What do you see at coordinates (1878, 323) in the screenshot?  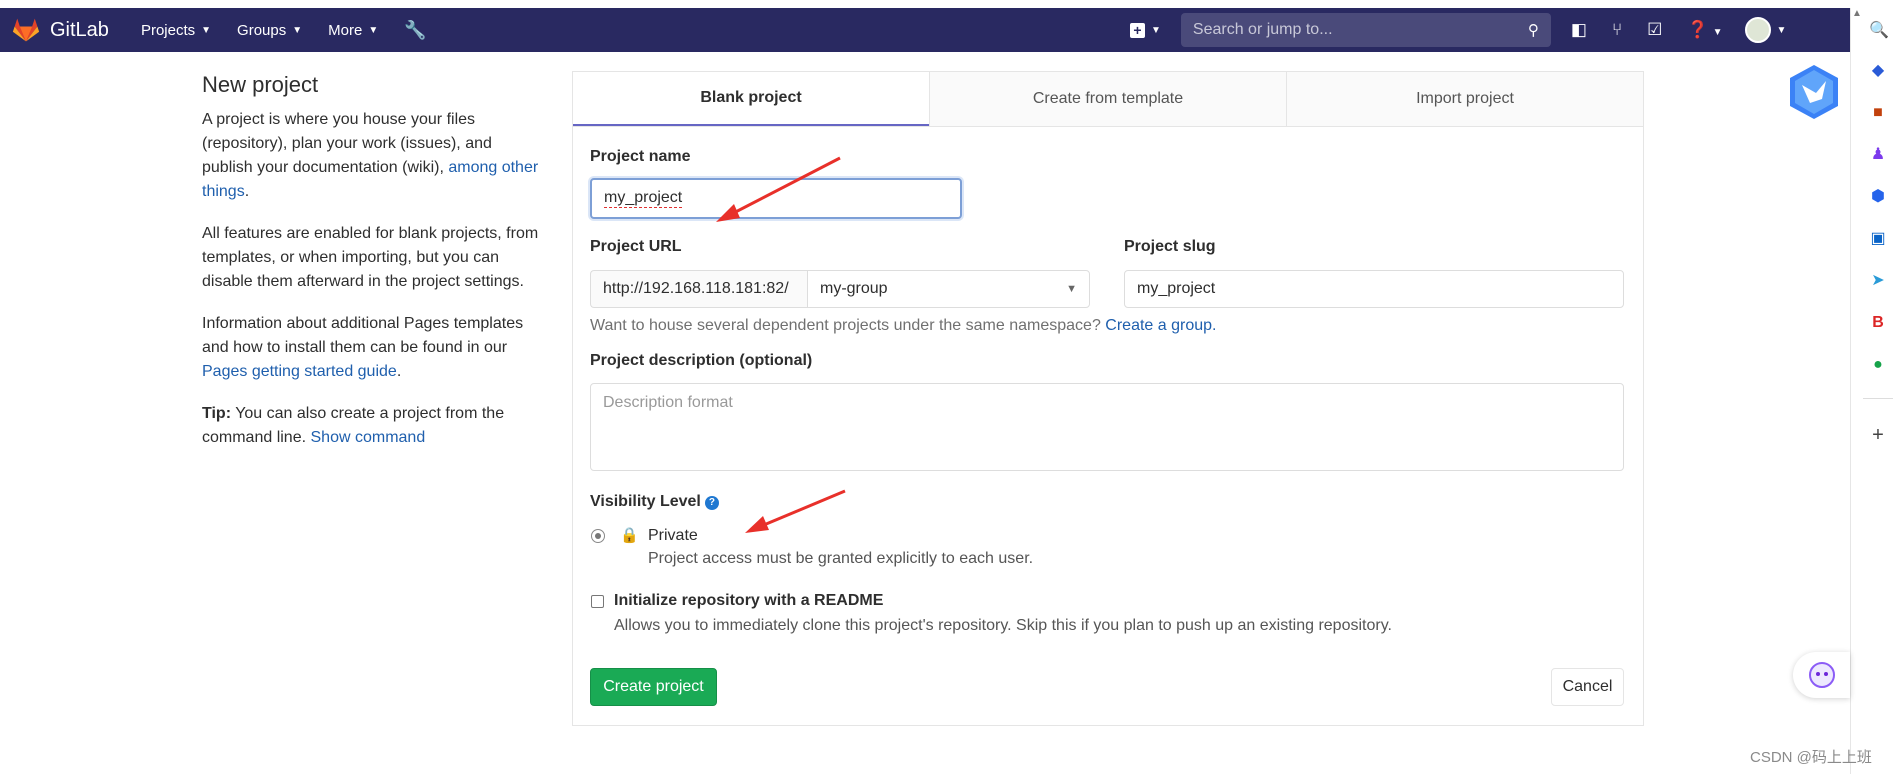 I see `brand-b-icon: B` at bounding box center [1878, 323].